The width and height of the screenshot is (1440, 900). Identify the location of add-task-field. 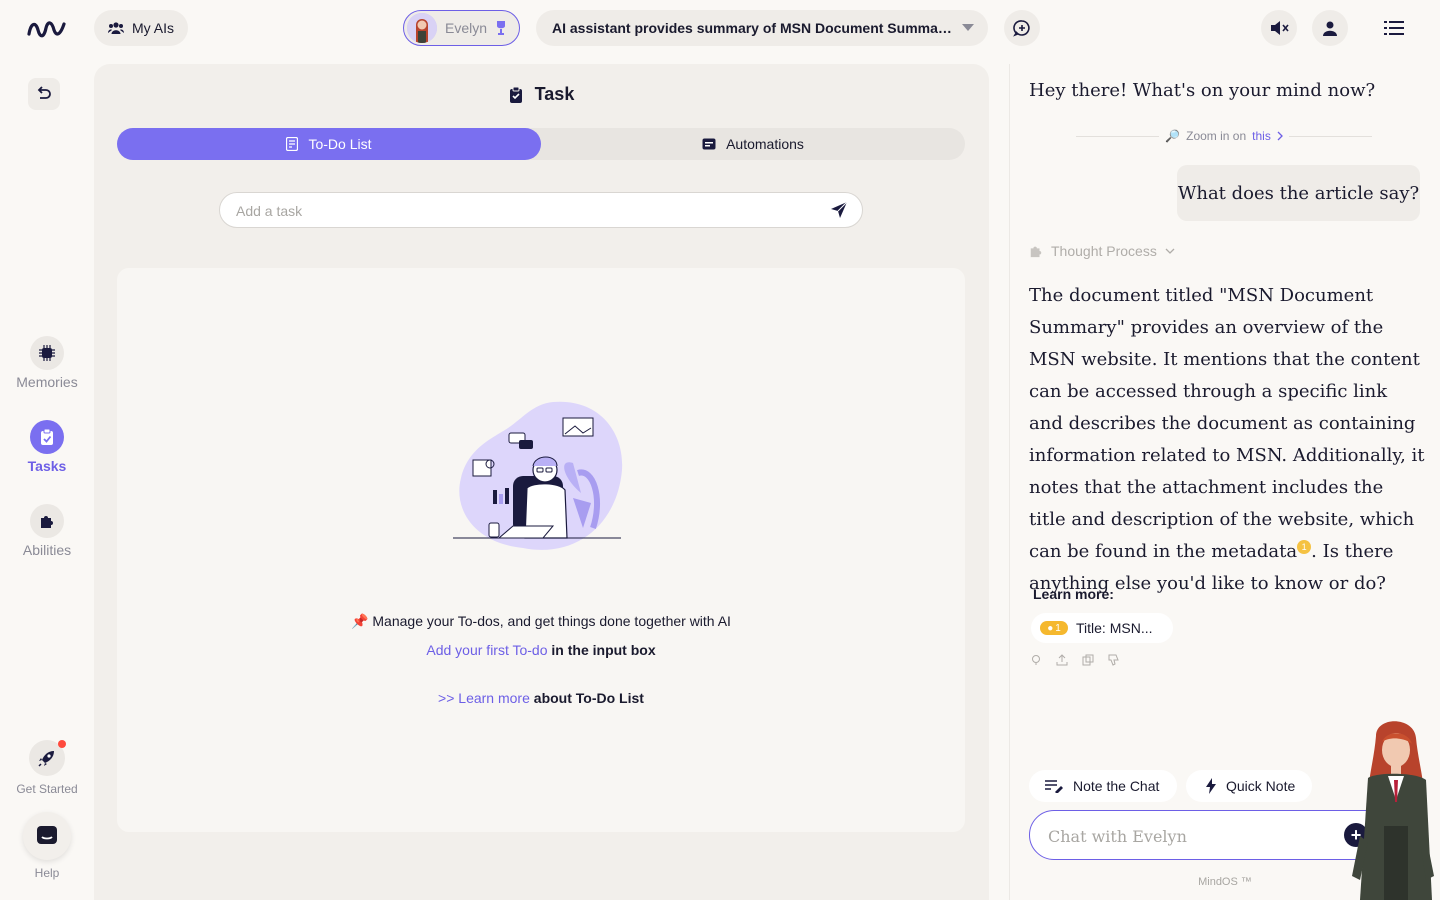
(541, 210).